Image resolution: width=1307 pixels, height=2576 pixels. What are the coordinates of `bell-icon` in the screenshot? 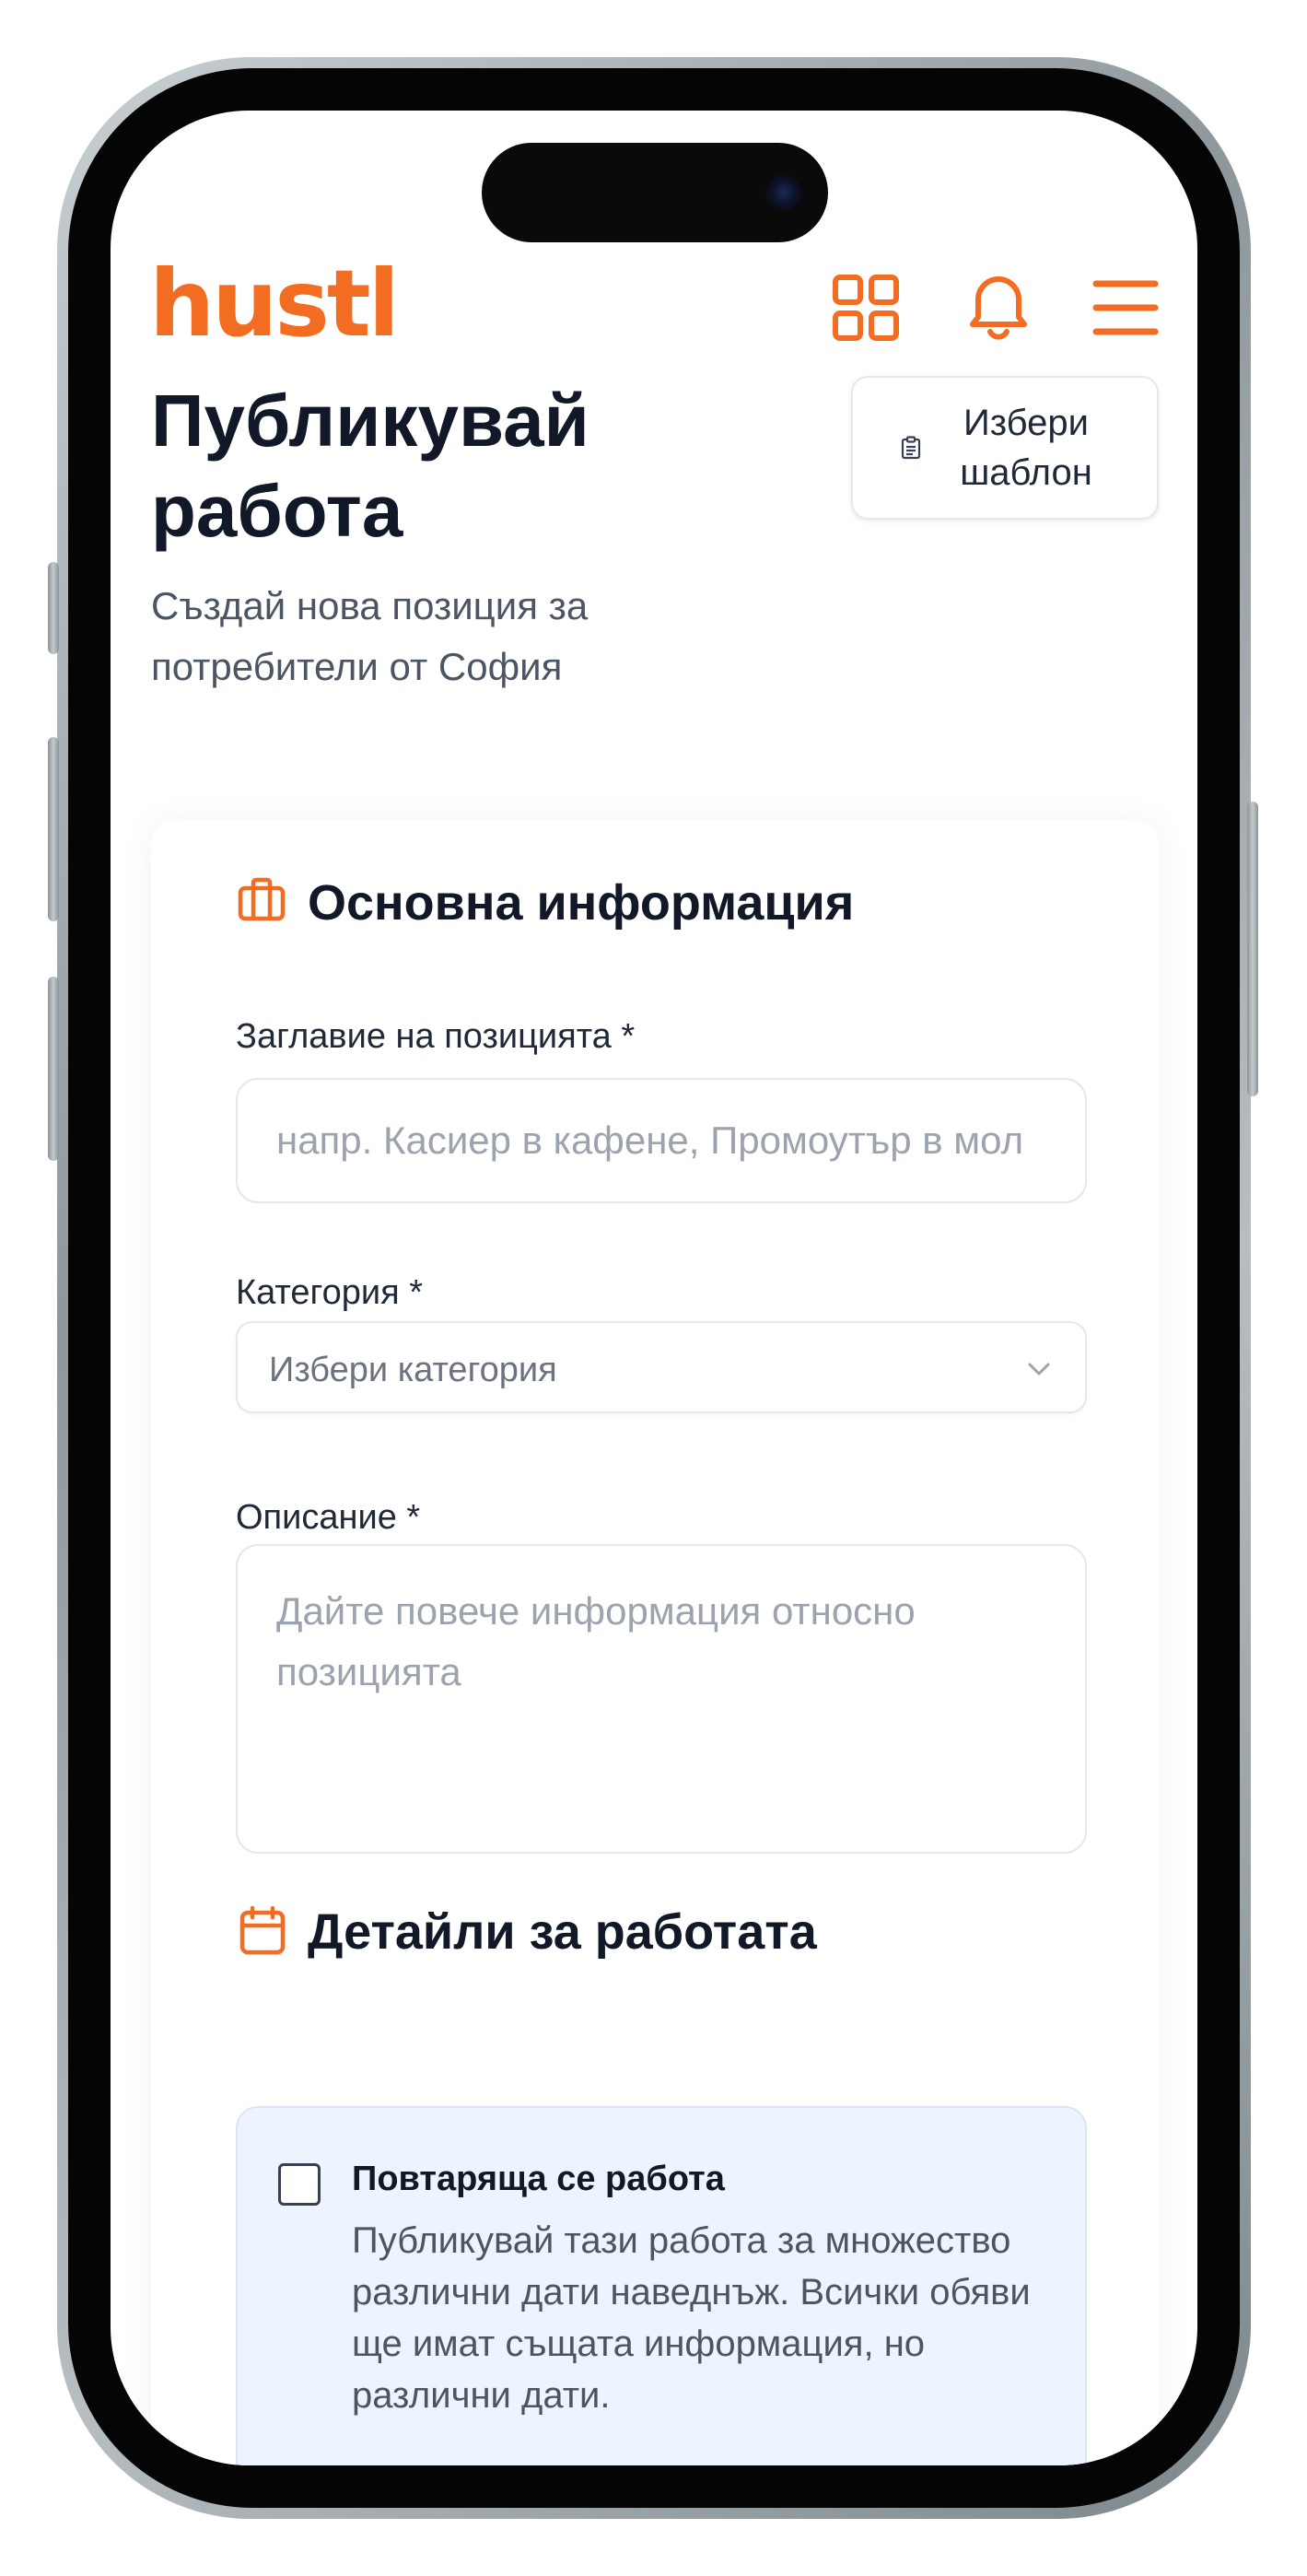 It's located at (998, 306).